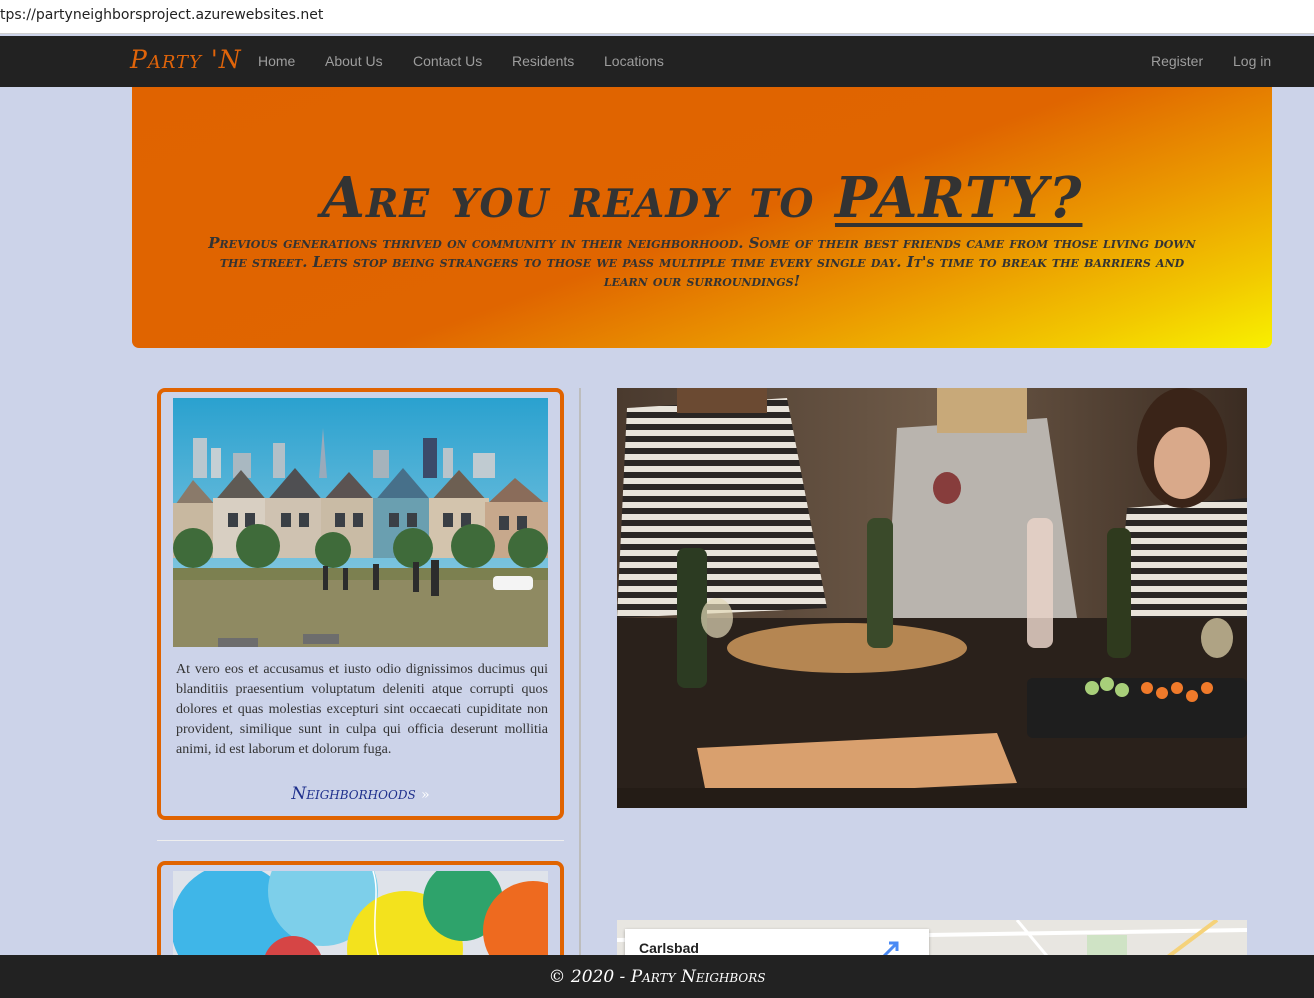 The height and width of the screenshot is (998, 1314). What do you see at coordinates (354, 61) in the screenshot?
I see `nav-about-us: About Us` at bounding box center [354, 61].